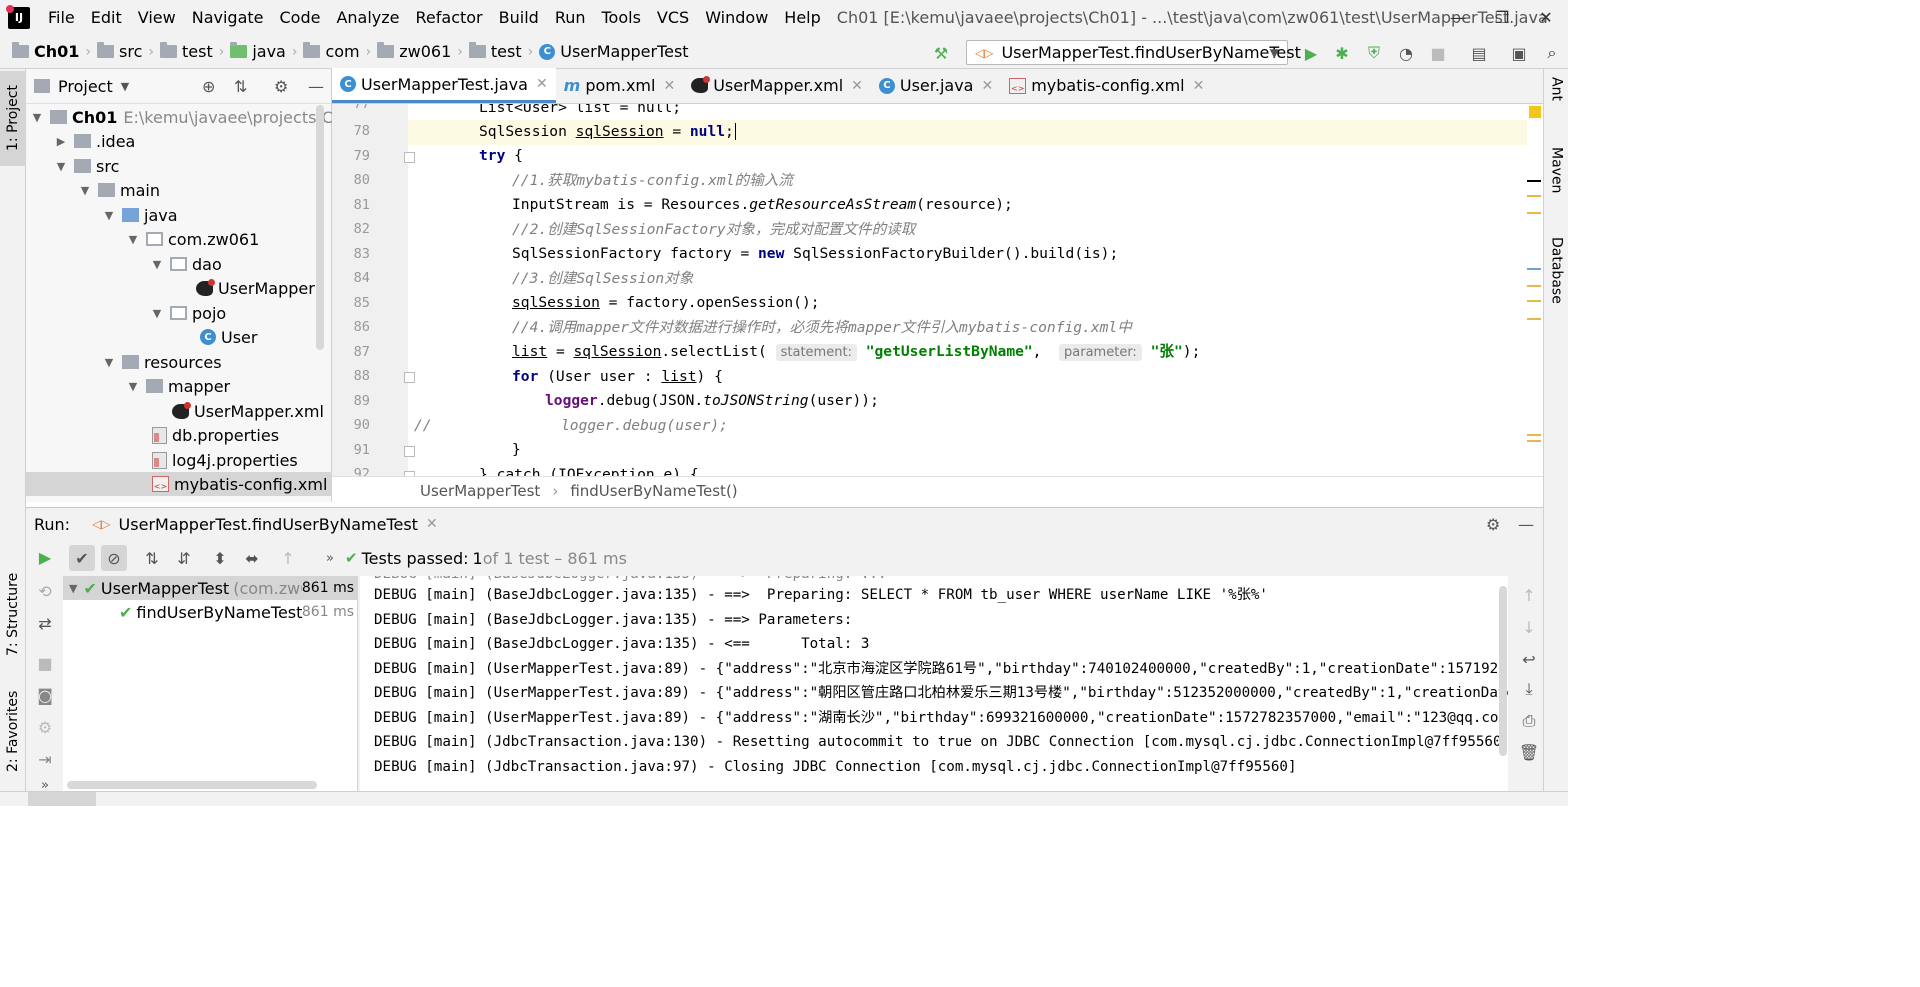 The image size is (1920, 987). I want to click on test-row-method: ✔ findUserByNameTest 861 ms, so click(210, 612).